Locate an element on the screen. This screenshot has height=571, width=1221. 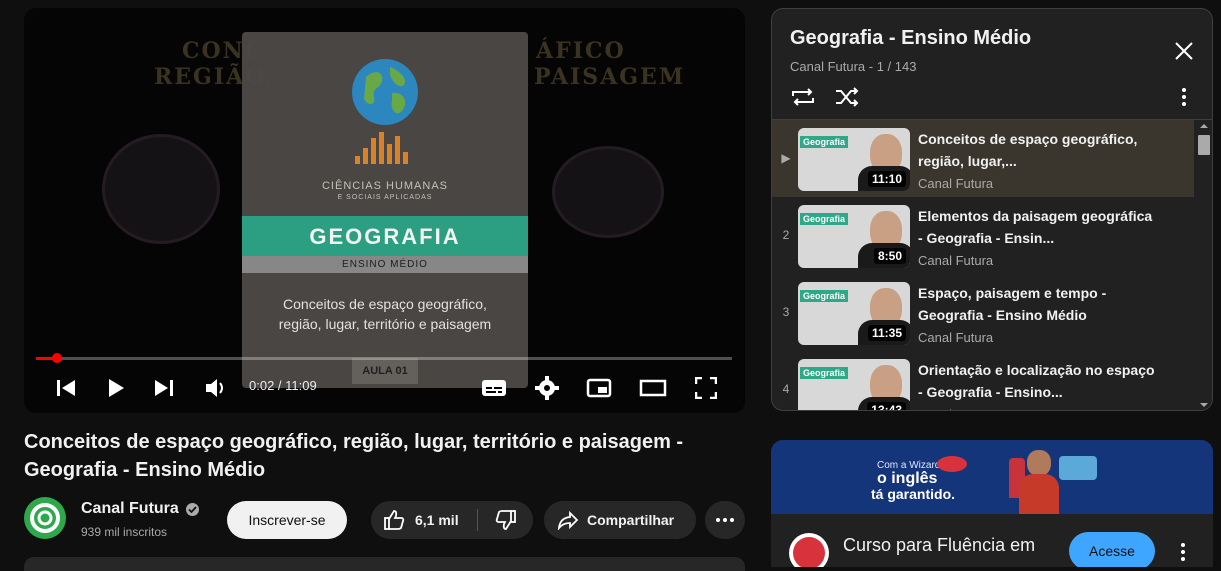
shuffle-icon is located at coordinates (847, 97).